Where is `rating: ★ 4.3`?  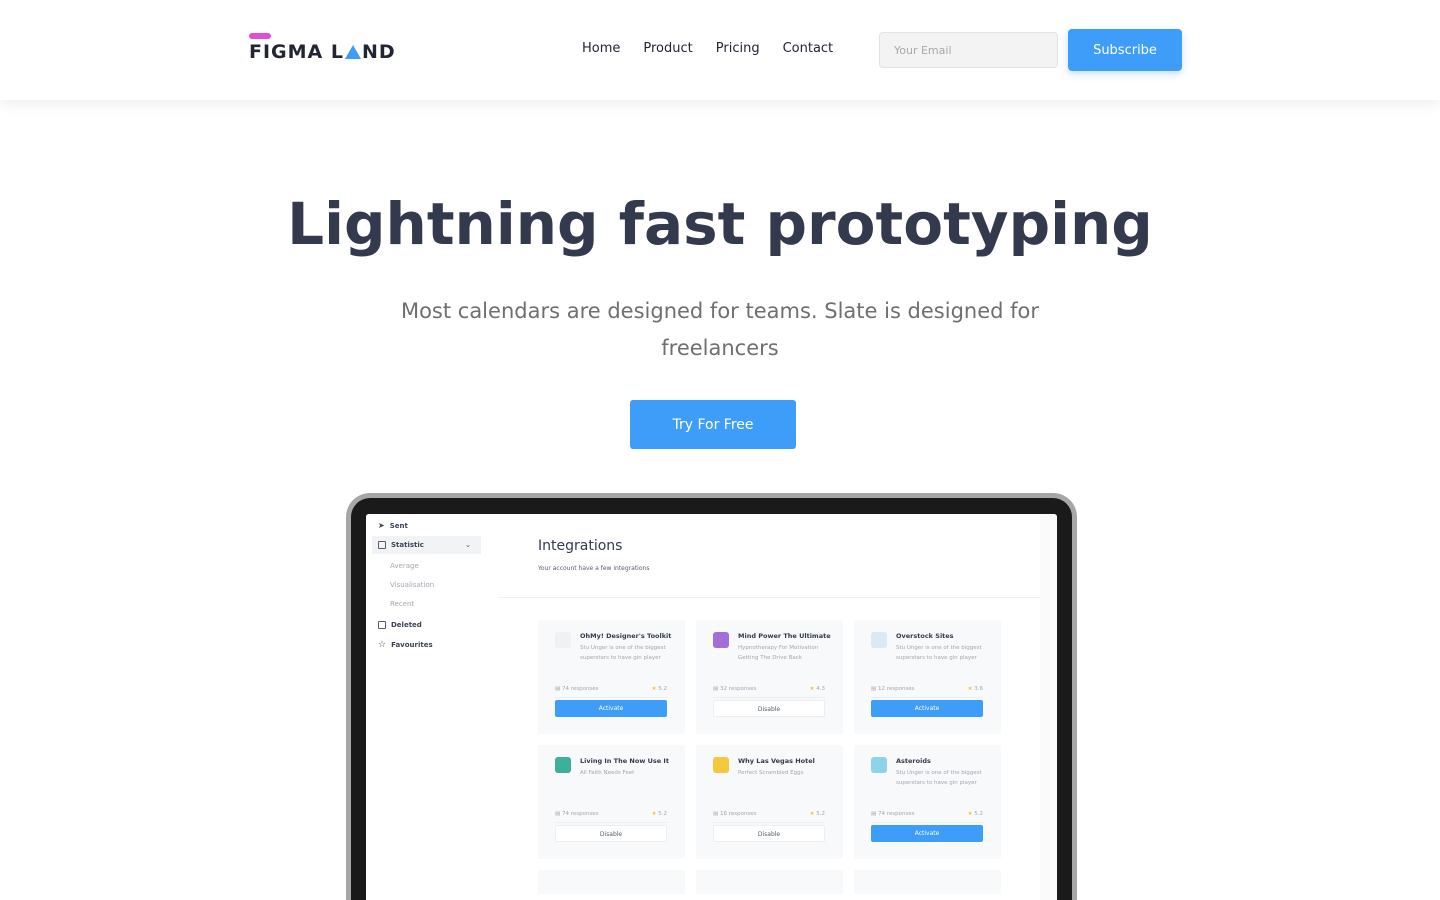 rating: ★ 4.3 is located at coordinates (817, 689).